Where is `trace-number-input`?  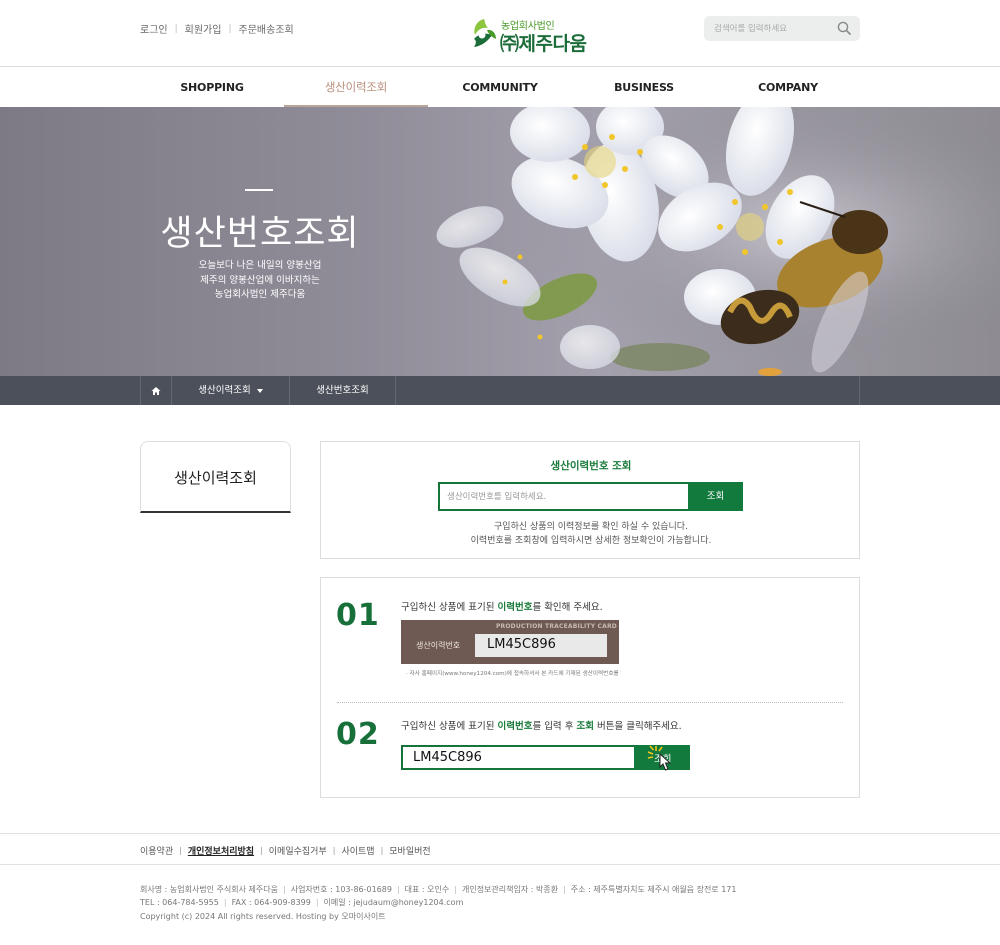 trace-number-input is located at coordinates (562, 497).